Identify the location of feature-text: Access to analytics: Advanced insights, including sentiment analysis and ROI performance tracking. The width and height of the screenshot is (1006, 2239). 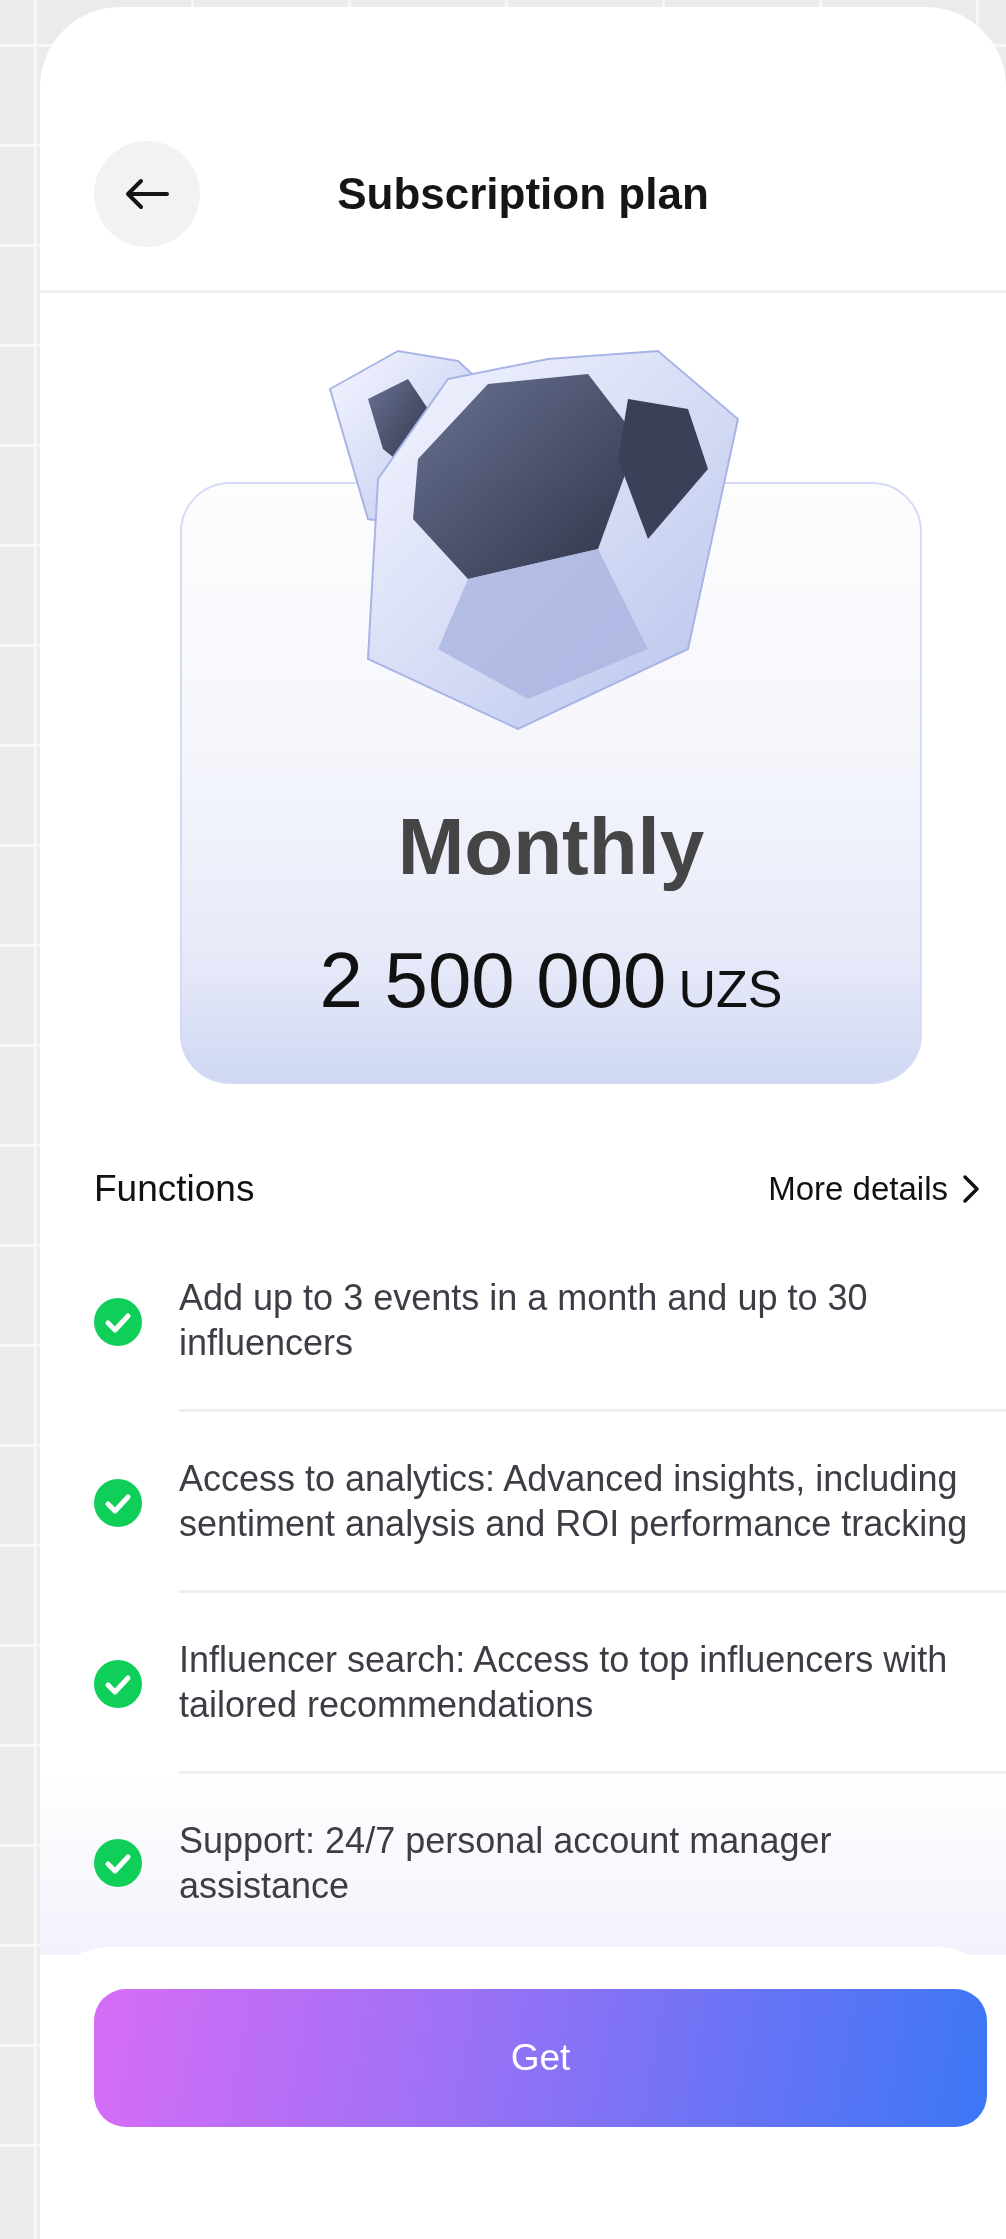
(592, 1502).